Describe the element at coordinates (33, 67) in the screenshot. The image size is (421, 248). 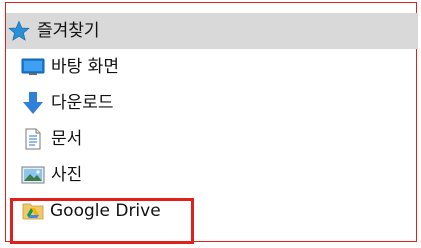
I see `desktop-icon` at that location.